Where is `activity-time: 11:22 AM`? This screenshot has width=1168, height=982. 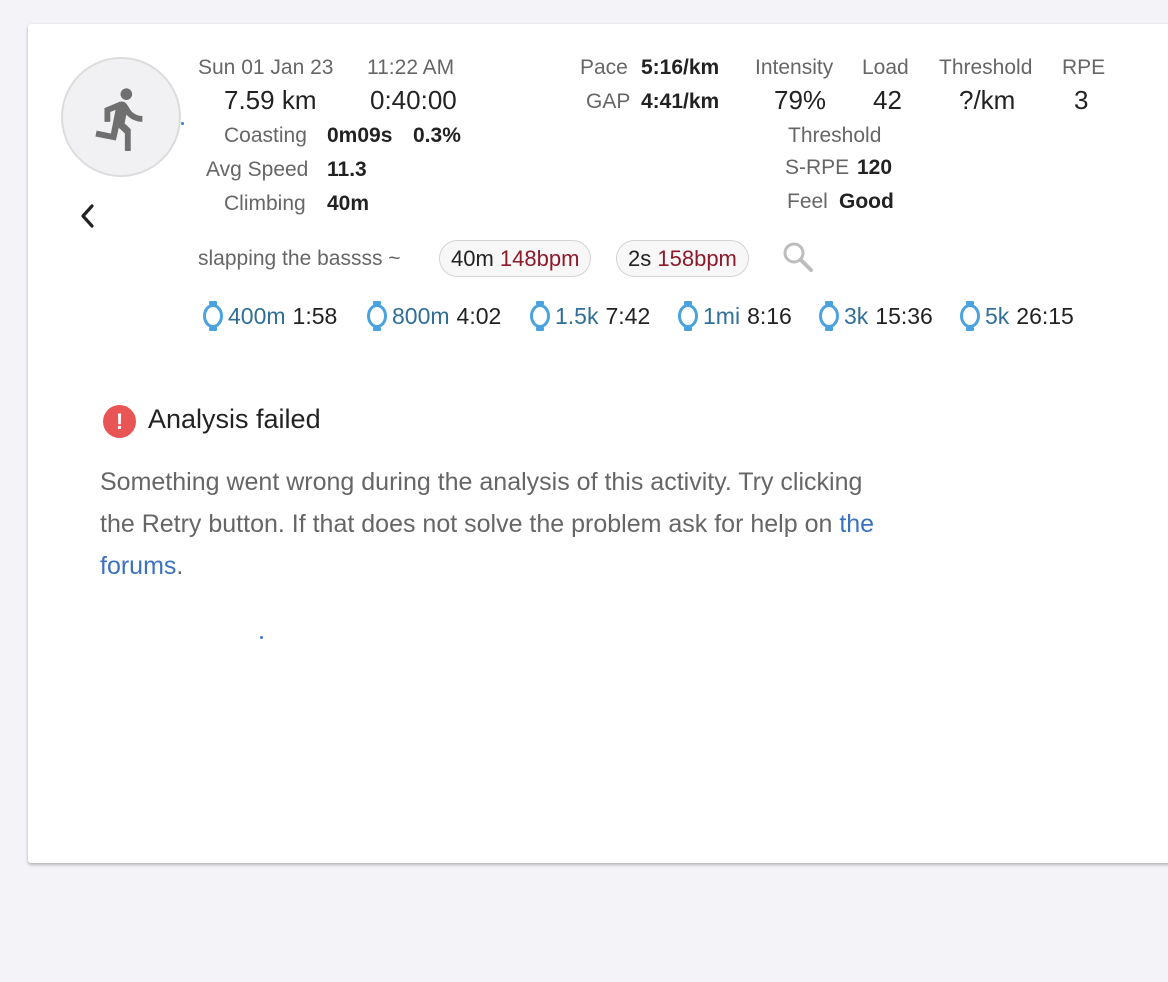
activity-time: 11:22 AM is located at coordinates (411, 67).